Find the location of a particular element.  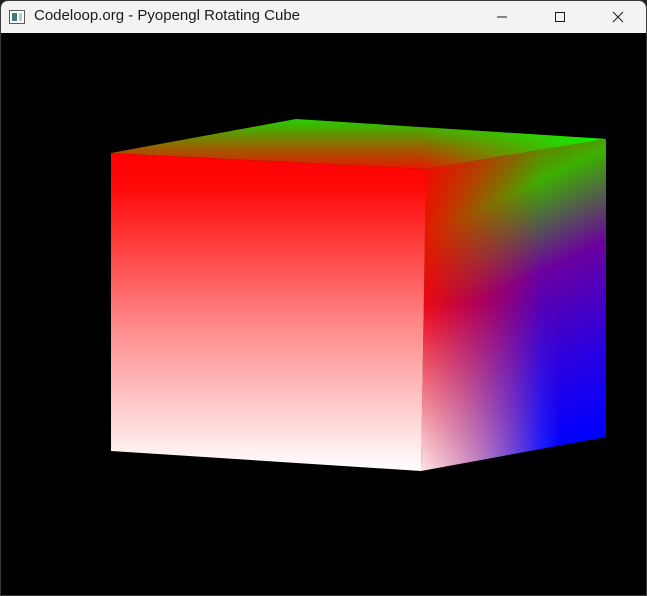

title-bar: Codeloop.org - Pyopengl Rotating Cube is located at coordinates (323, 17).